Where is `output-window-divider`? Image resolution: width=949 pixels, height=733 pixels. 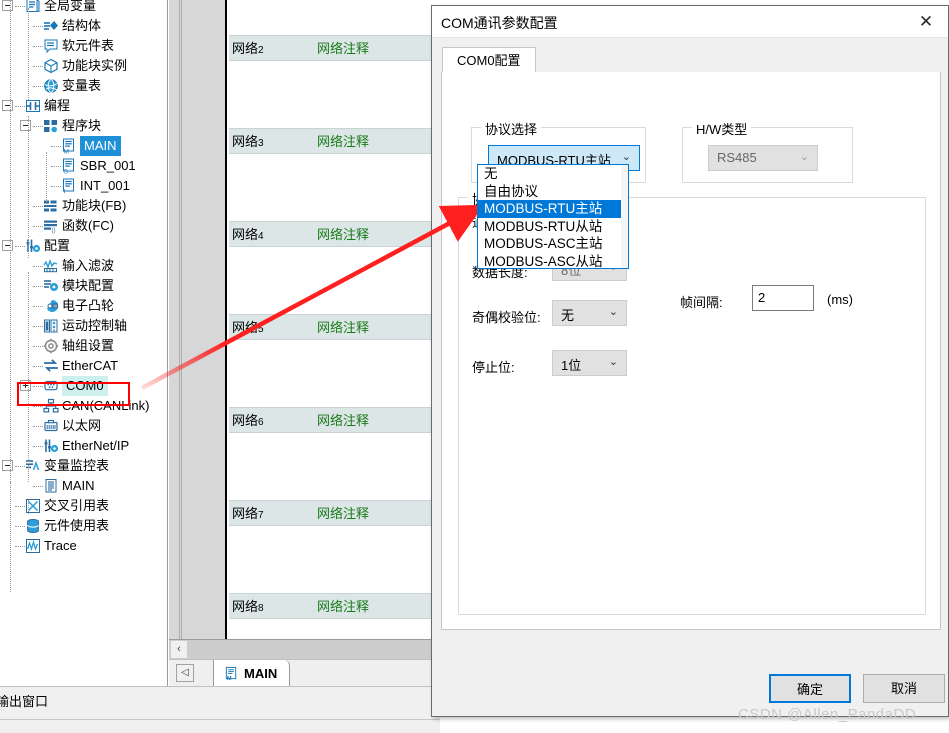 output-window-divider is located at coordinates (220, 719).